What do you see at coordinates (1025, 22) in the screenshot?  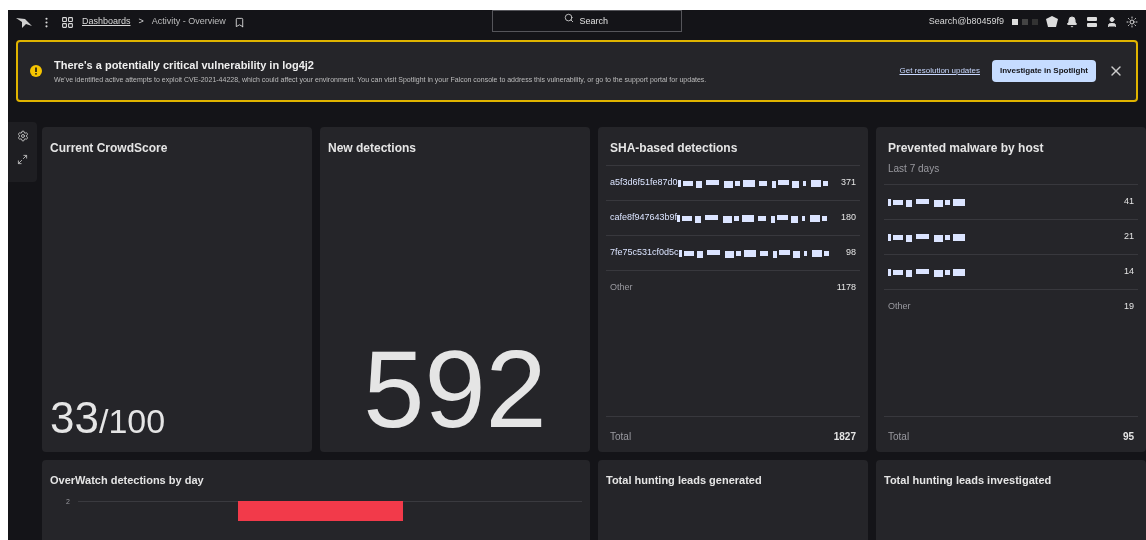 I see `status-squares-icon` at bounding box center [1025, 22].